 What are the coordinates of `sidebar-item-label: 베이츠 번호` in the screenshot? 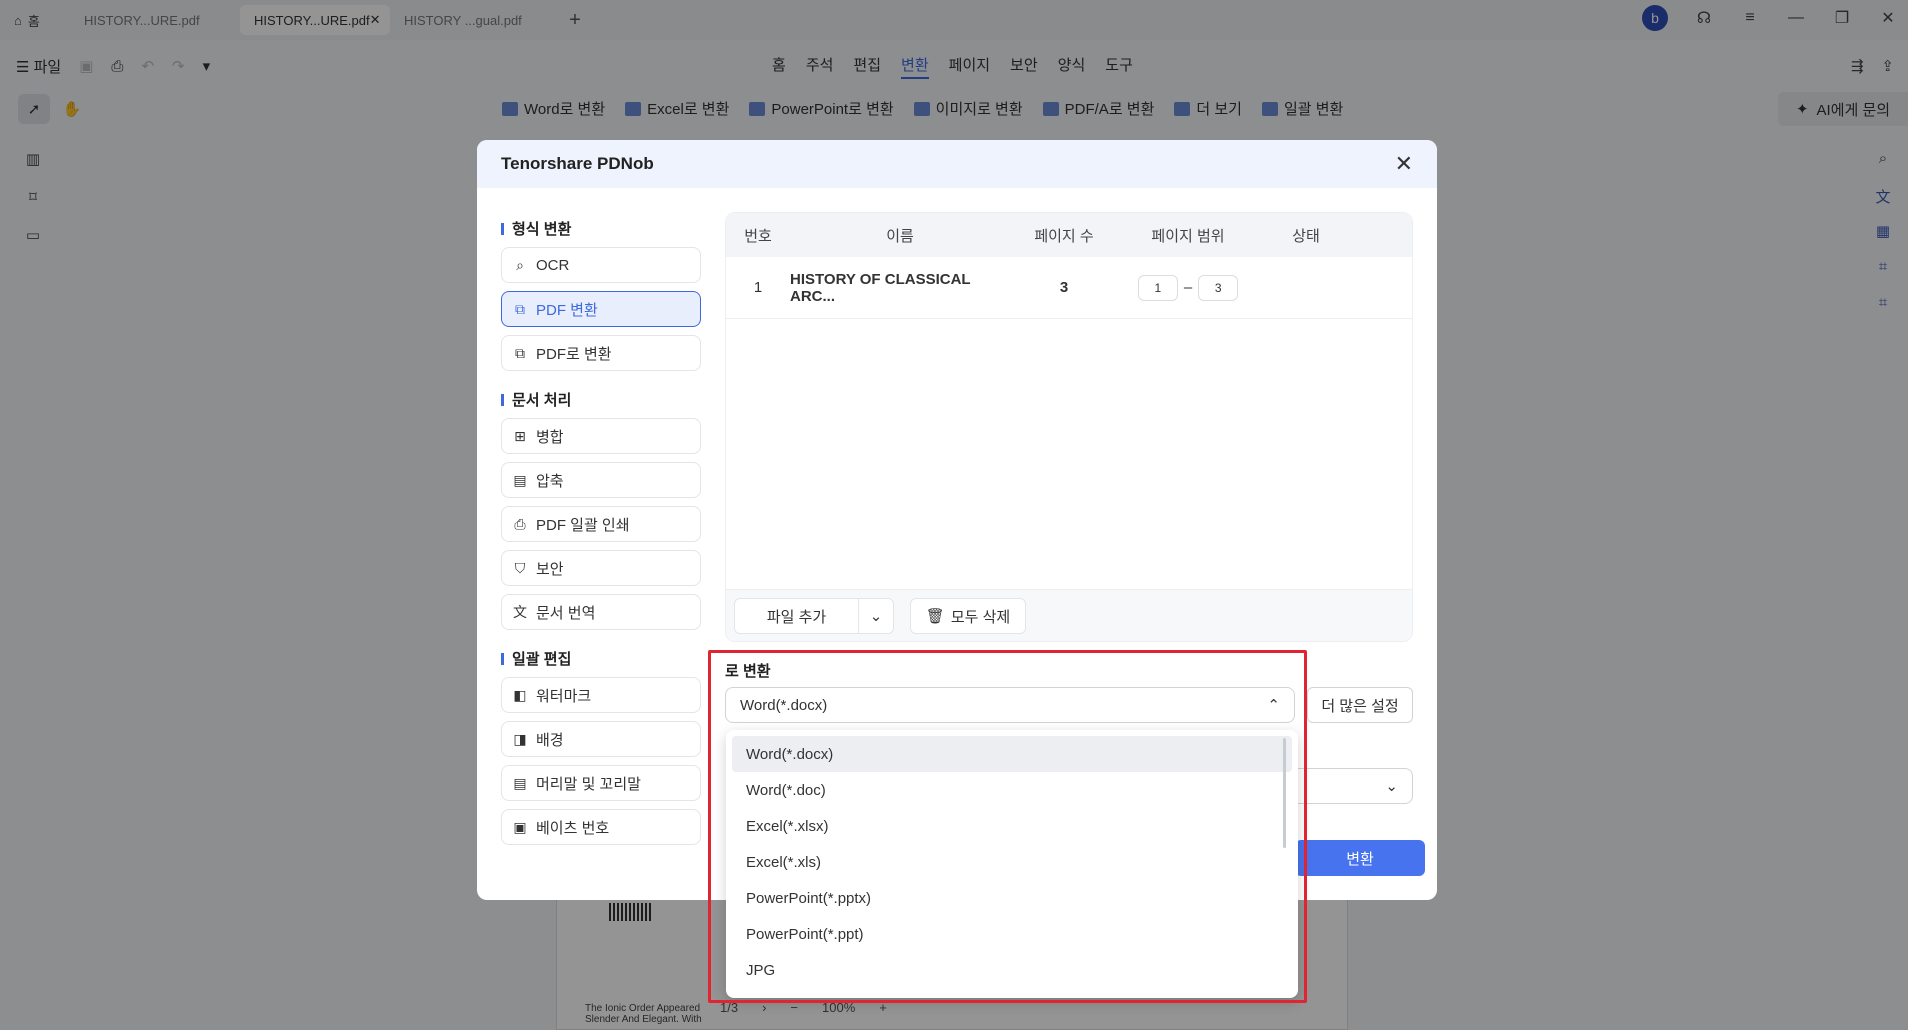 It's located at (573, 828).